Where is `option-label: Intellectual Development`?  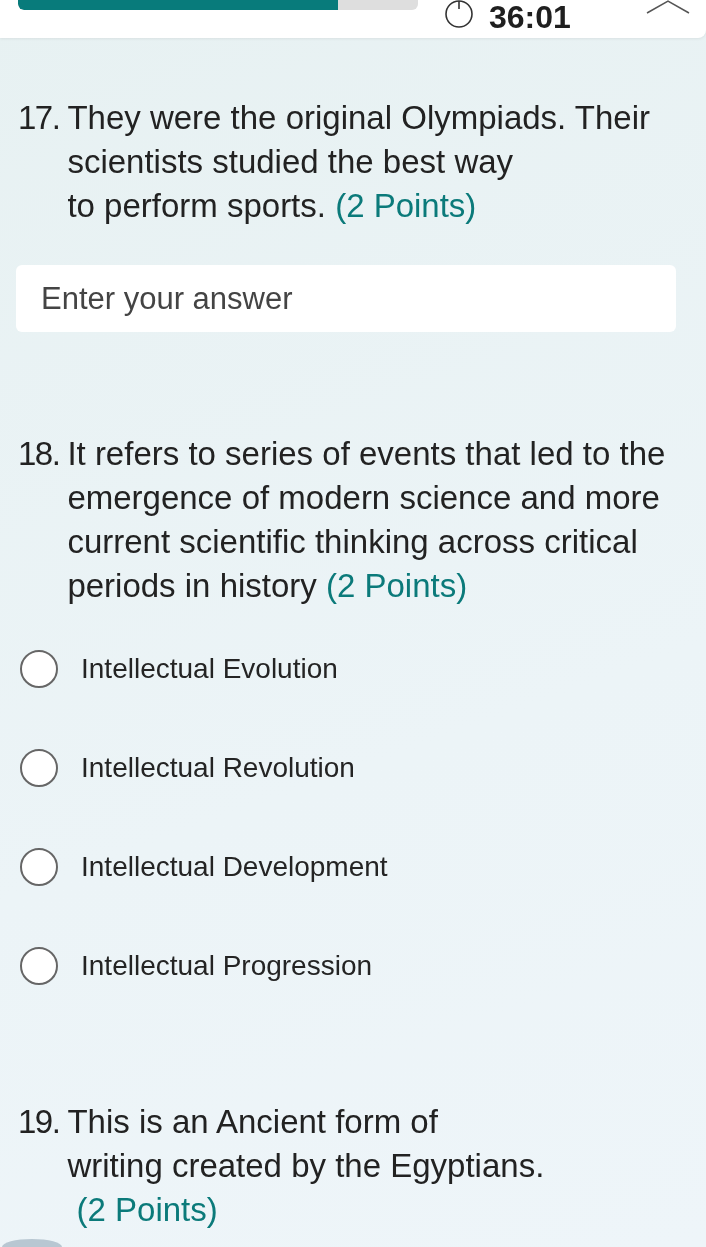 option-label: Intellectual Development is located at coordinates (234, 866).